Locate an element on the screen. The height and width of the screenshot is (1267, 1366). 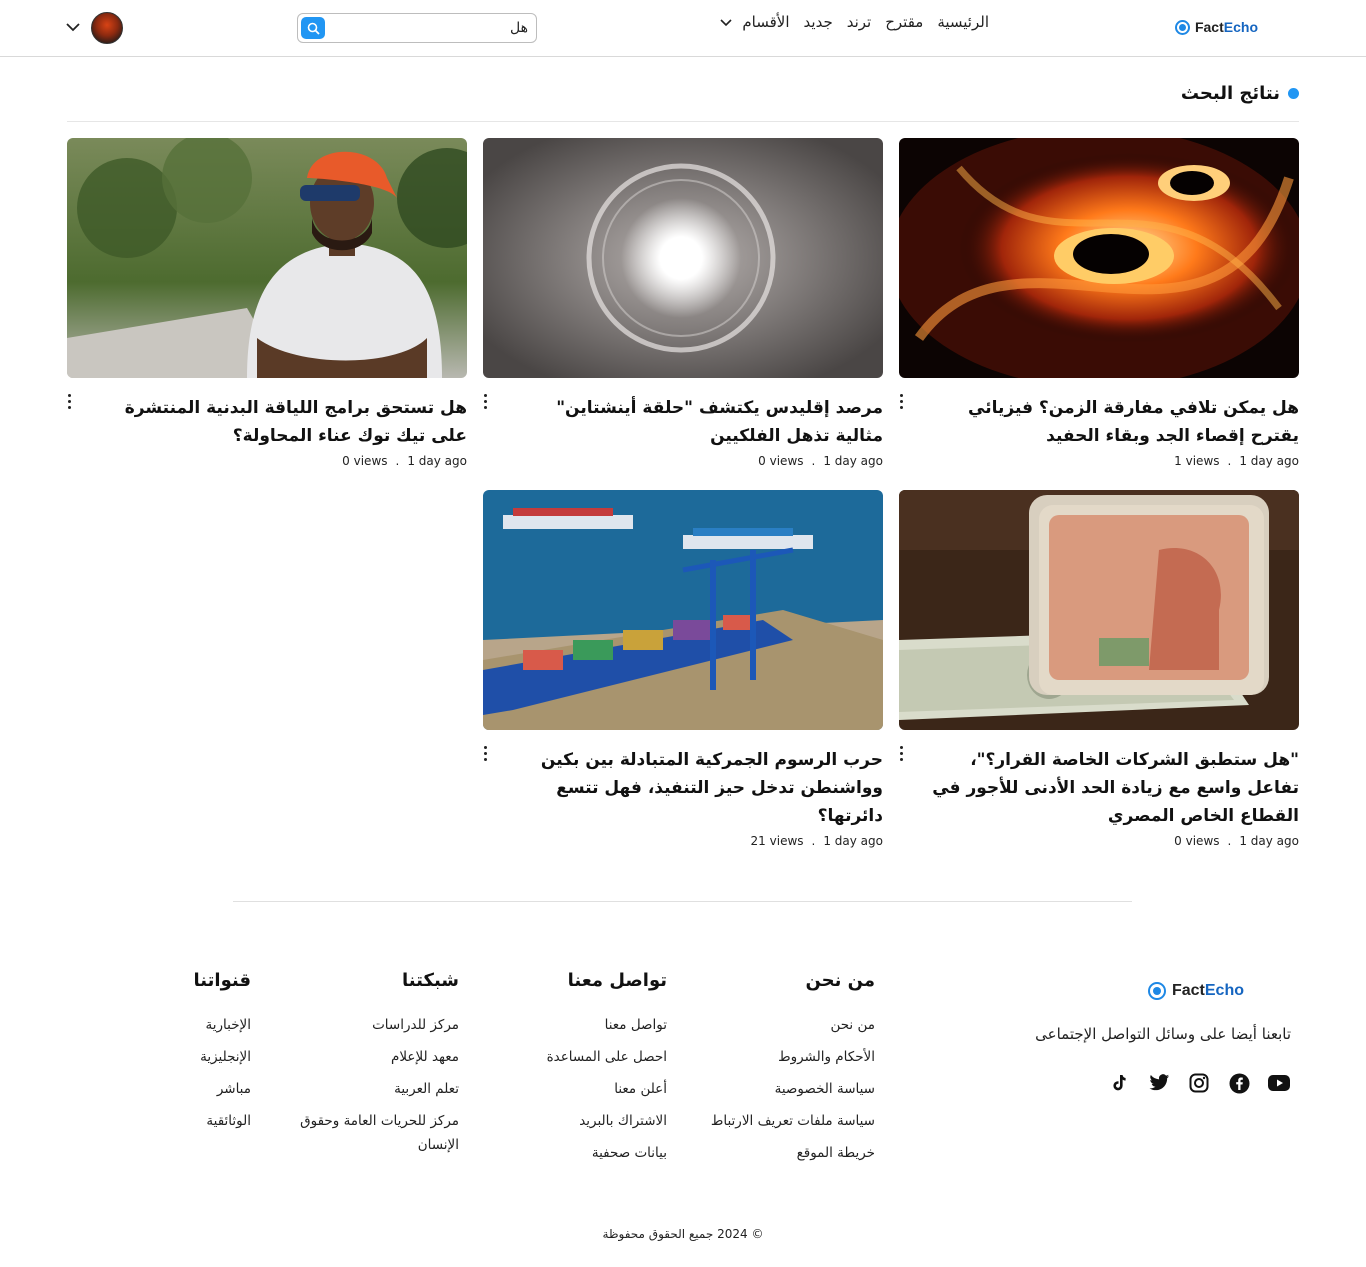
footer-link: الوثائقية is located at coordinates (222, 1121).